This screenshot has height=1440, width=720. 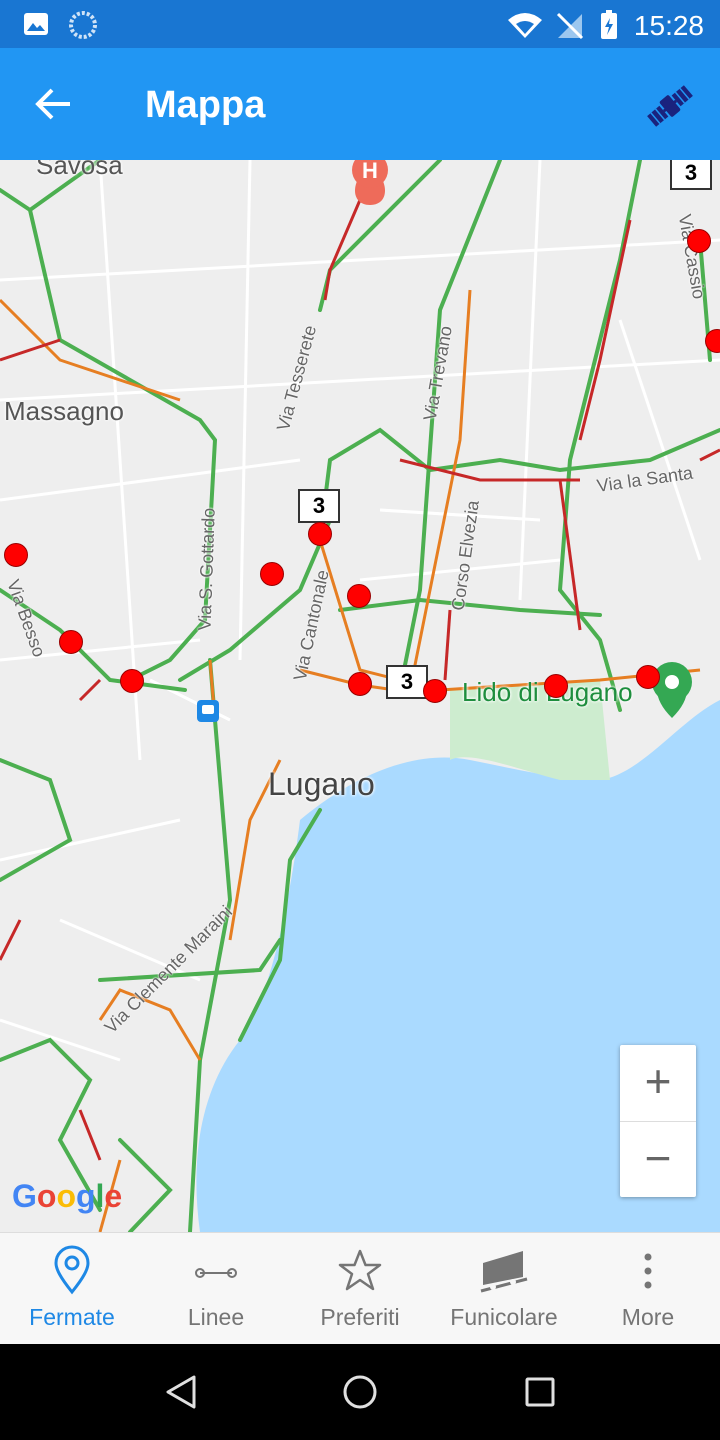 I want to click on recents-square-icon, so click(x=540, y=1392).